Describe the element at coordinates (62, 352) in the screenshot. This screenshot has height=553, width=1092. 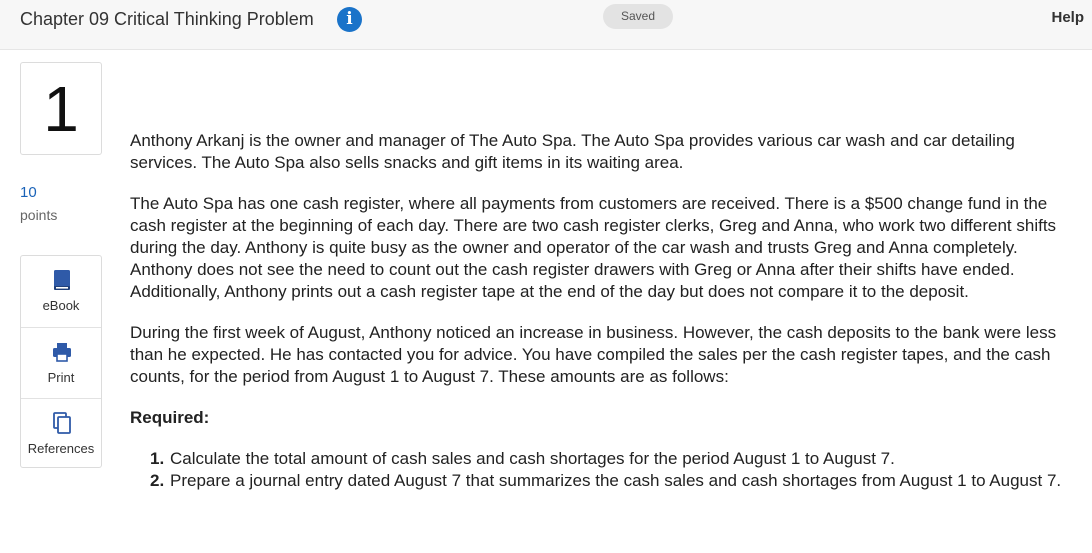
I see `printer-icon` at that location.